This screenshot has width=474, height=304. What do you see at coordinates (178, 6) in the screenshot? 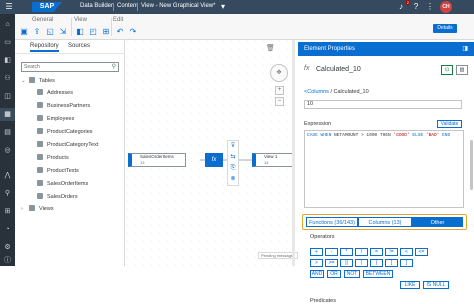
I see `view-title: View - New Graphical View*` at bounding box center [178, 6].